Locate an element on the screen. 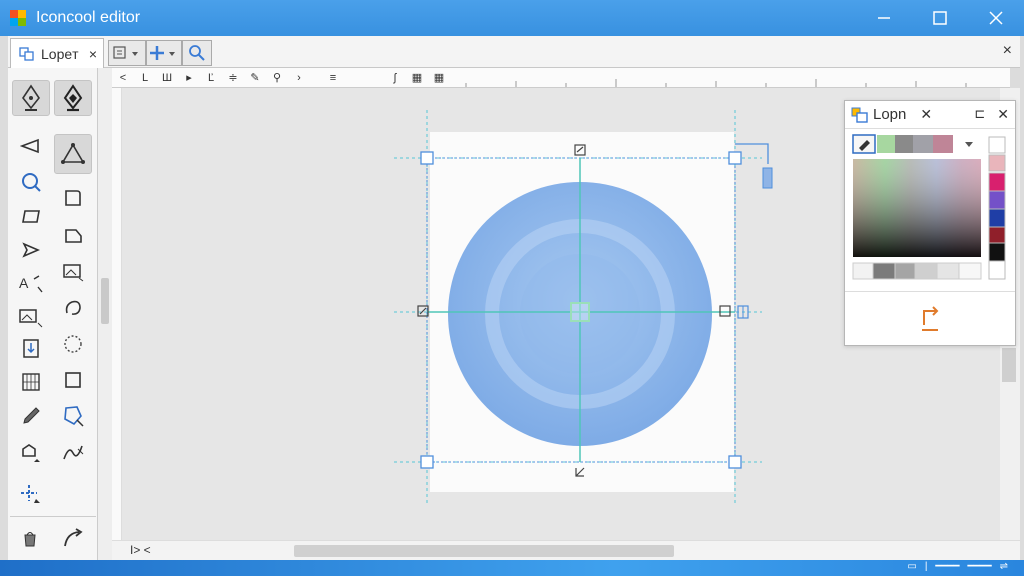 This screenshot has height=576, width=1024. color-panel-header: Lopn ✕ ⊏ ✕ is located at coordinates (930, 115).